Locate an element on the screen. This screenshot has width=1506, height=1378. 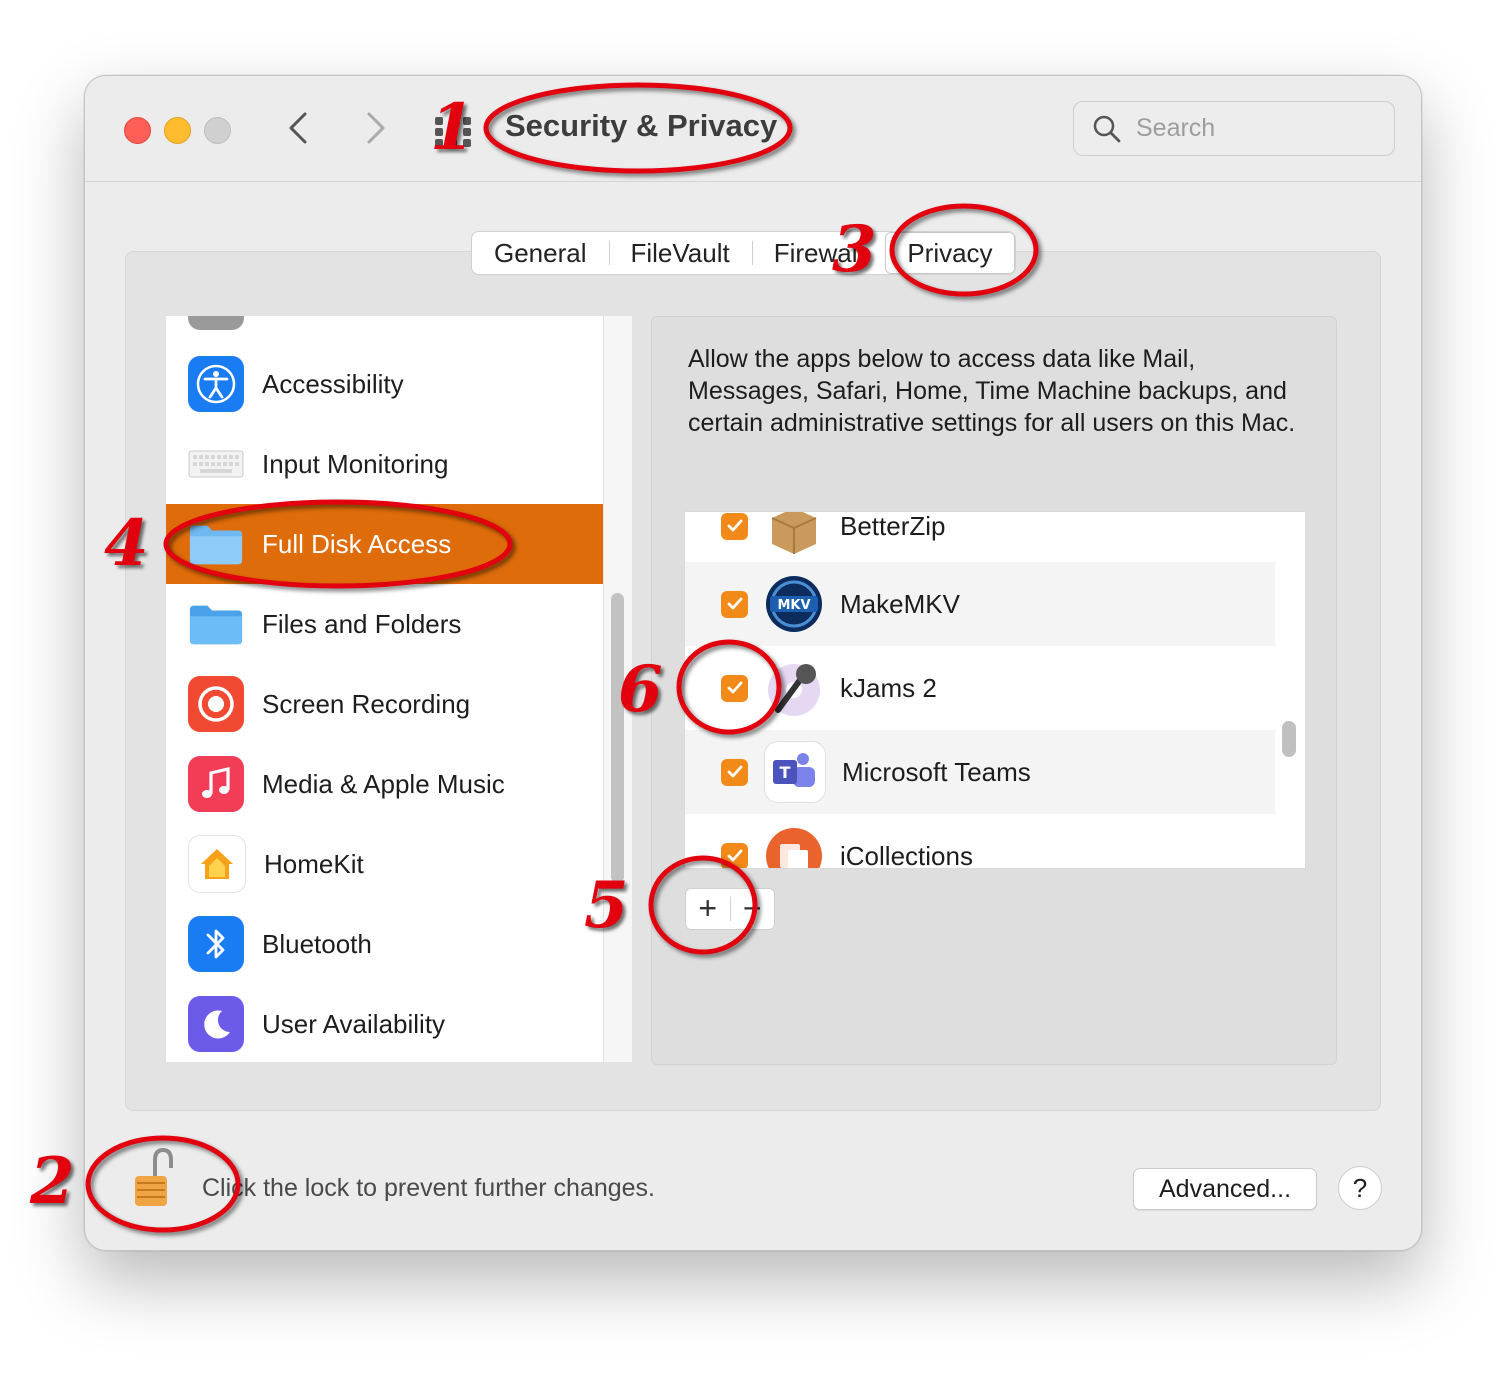
annotation-number: 1 is located at coordinates (452, 127).